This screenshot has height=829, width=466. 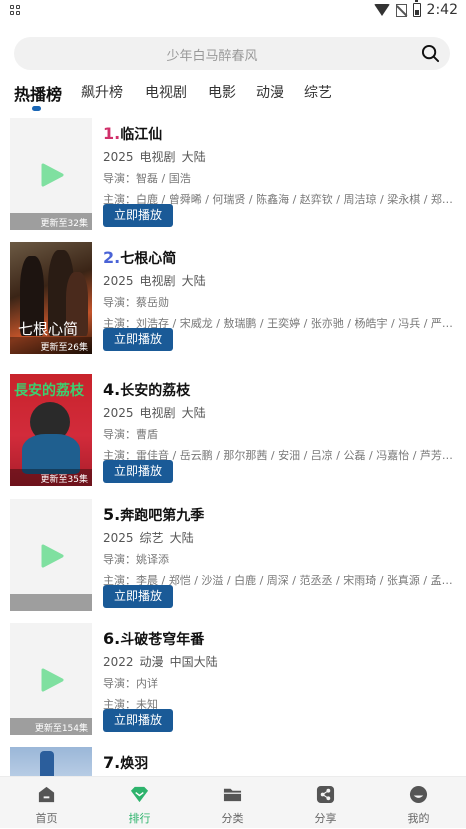 What do you see at coordinates (416, 8) in the screenshot?
I see `battery-icon` at bounding box center [416, 8].